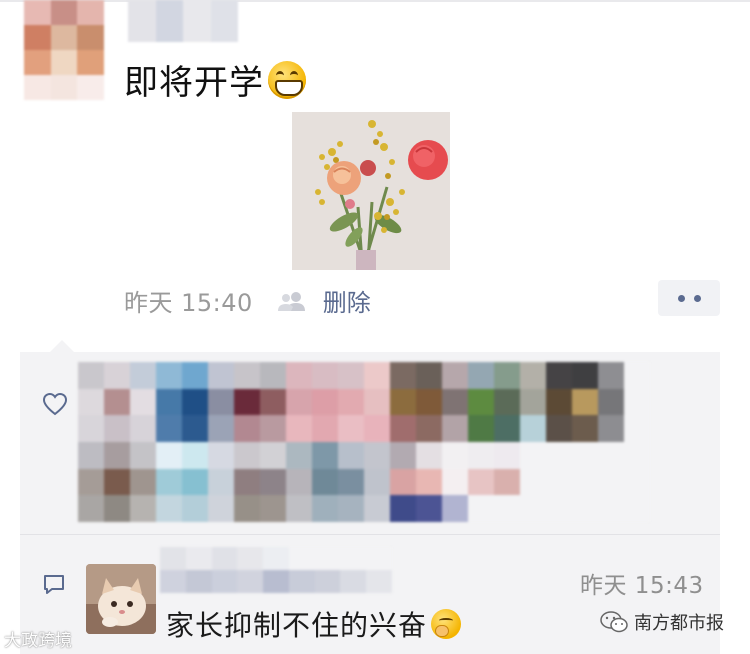 The width and height of the screenshot is (750, 654). I want to click on watermark-right-text: 南方都市报, so click(679, 623).